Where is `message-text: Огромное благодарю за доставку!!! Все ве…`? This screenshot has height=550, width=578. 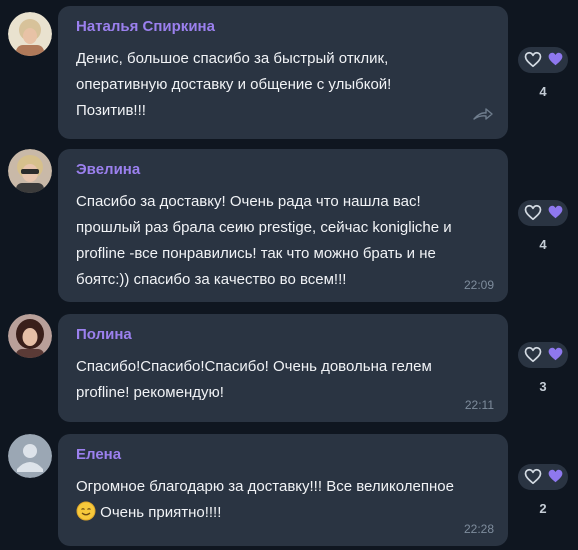
message-text: Огромное благодарю за доставку!!! Все ве… is located at coordinates (265, 499).